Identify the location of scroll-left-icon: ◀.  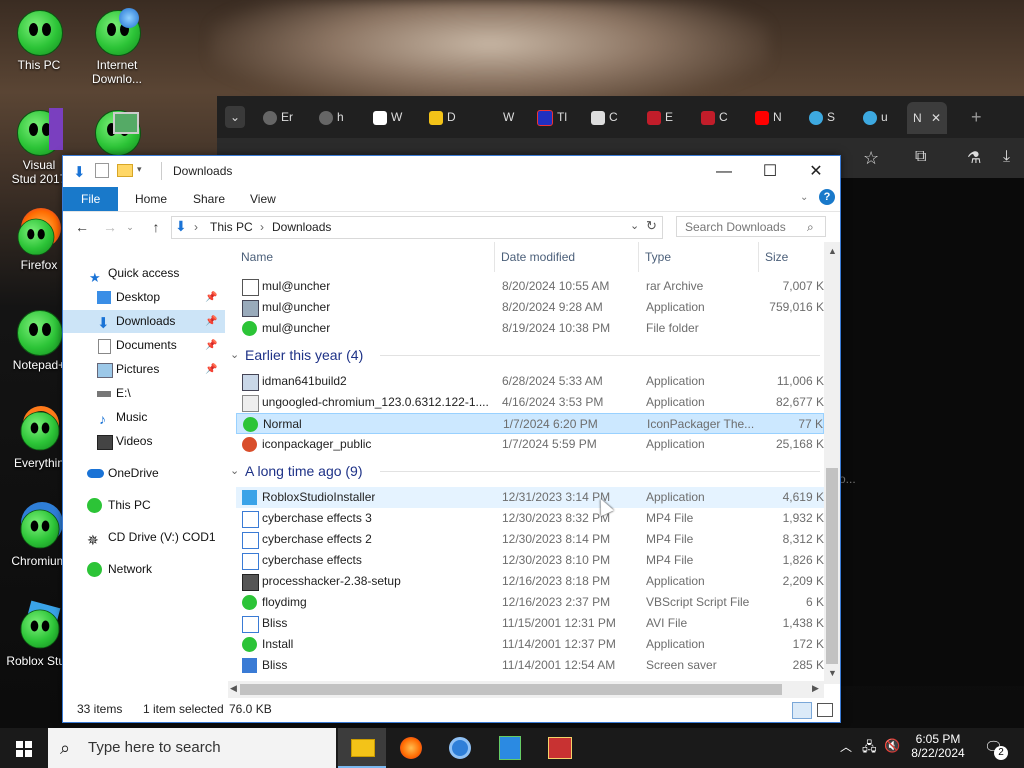
(233, 688).